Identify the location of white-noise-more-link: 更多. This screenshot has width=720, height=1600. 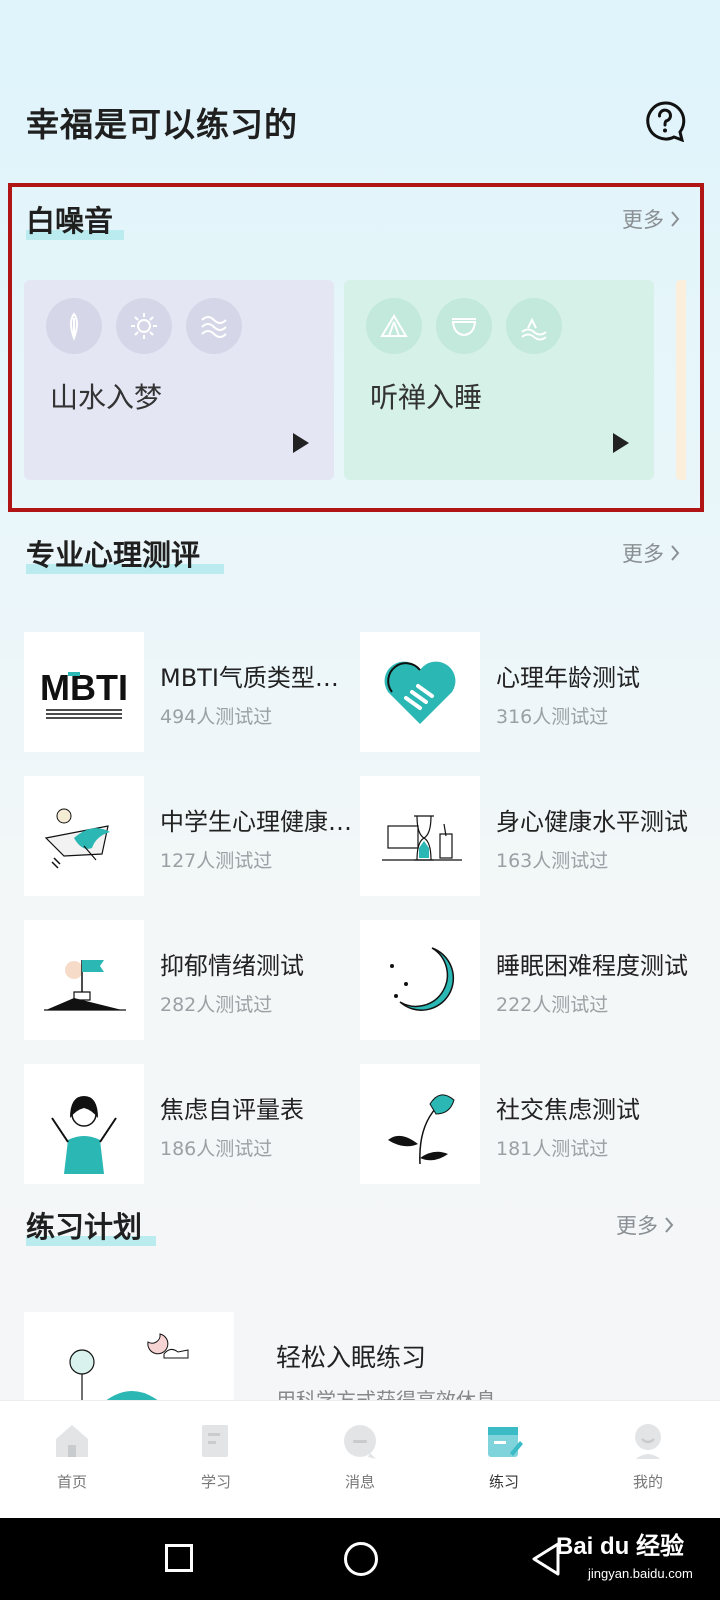
(651, 219).